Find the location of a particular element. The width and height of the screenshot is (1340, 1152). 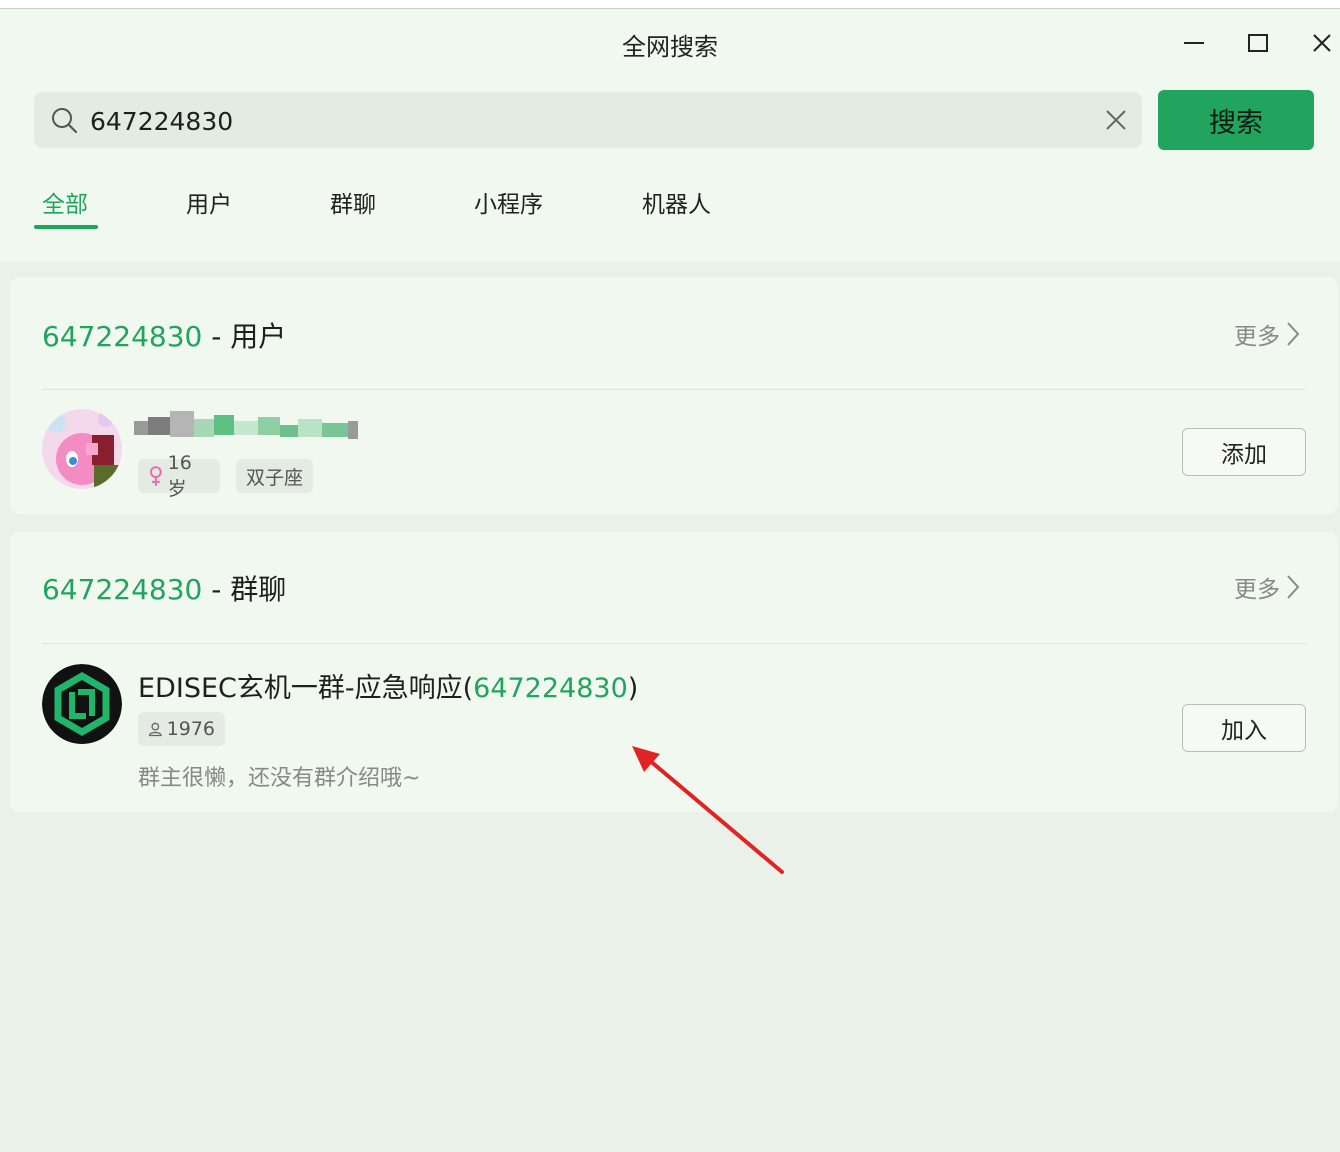

close-button is located at coordinates (1322, 43).